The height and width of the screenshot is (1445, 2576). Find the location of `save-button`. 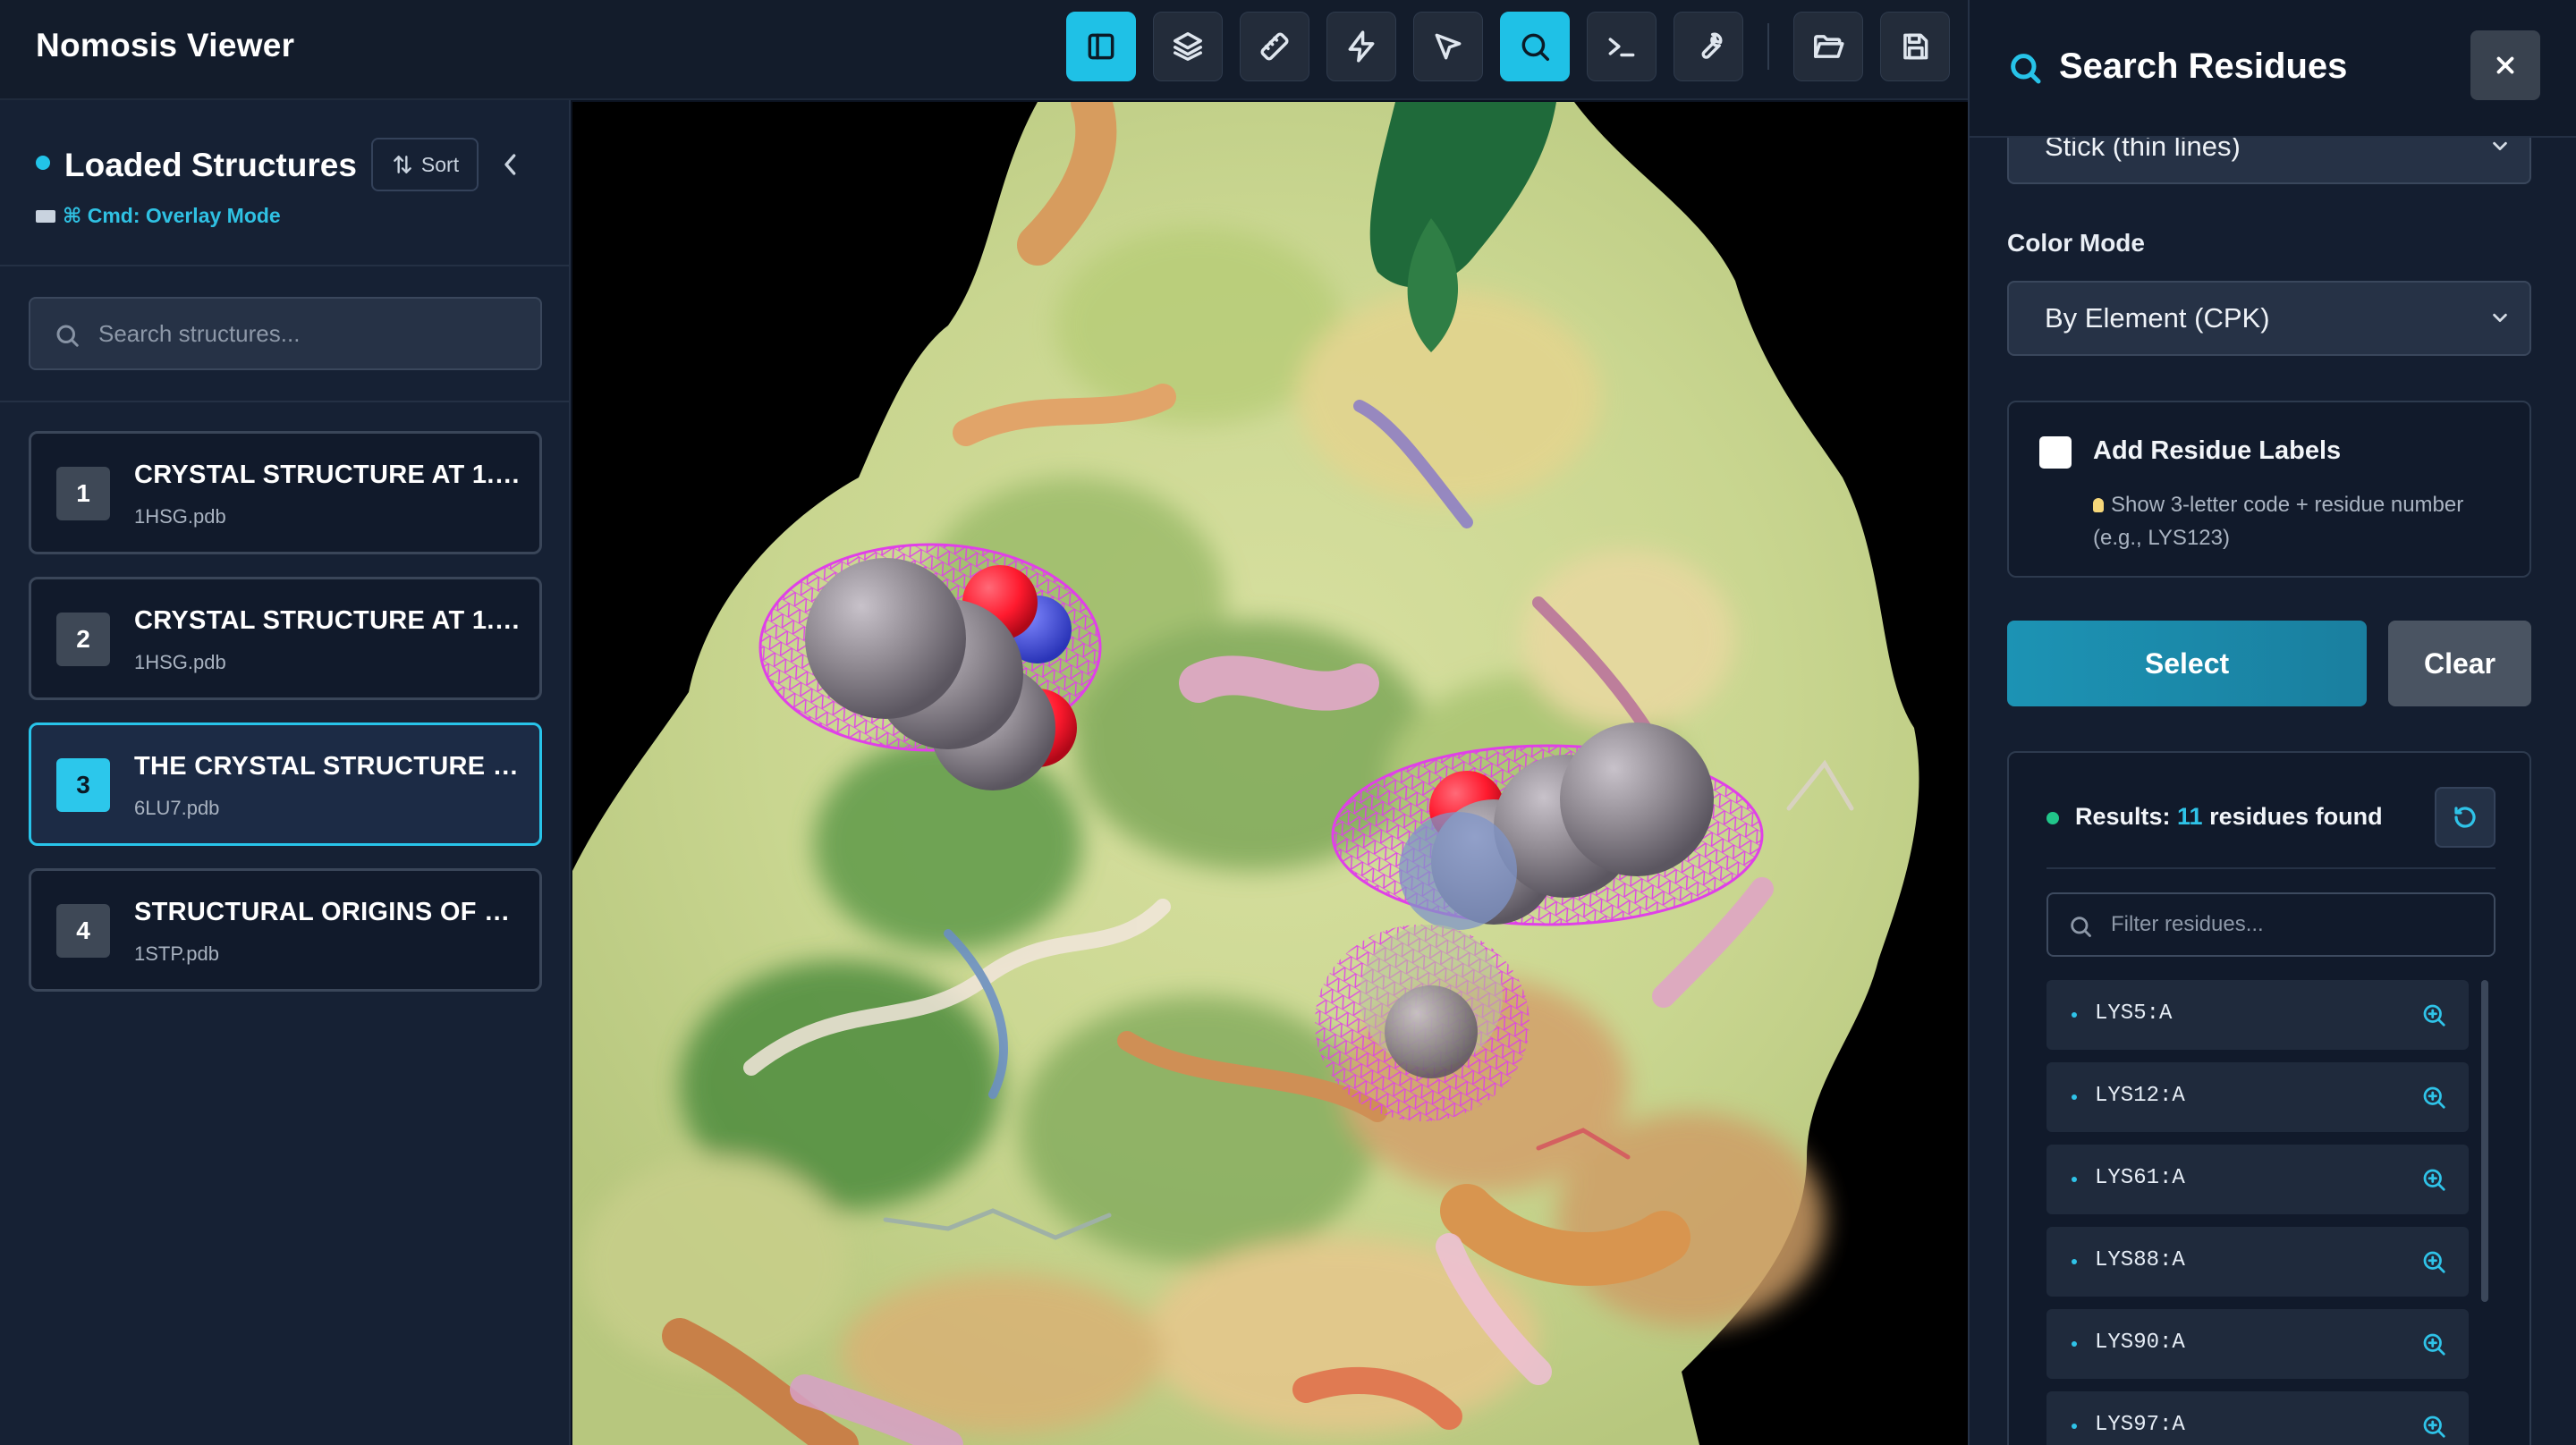

save-button is located at coordinates (1915, 46).